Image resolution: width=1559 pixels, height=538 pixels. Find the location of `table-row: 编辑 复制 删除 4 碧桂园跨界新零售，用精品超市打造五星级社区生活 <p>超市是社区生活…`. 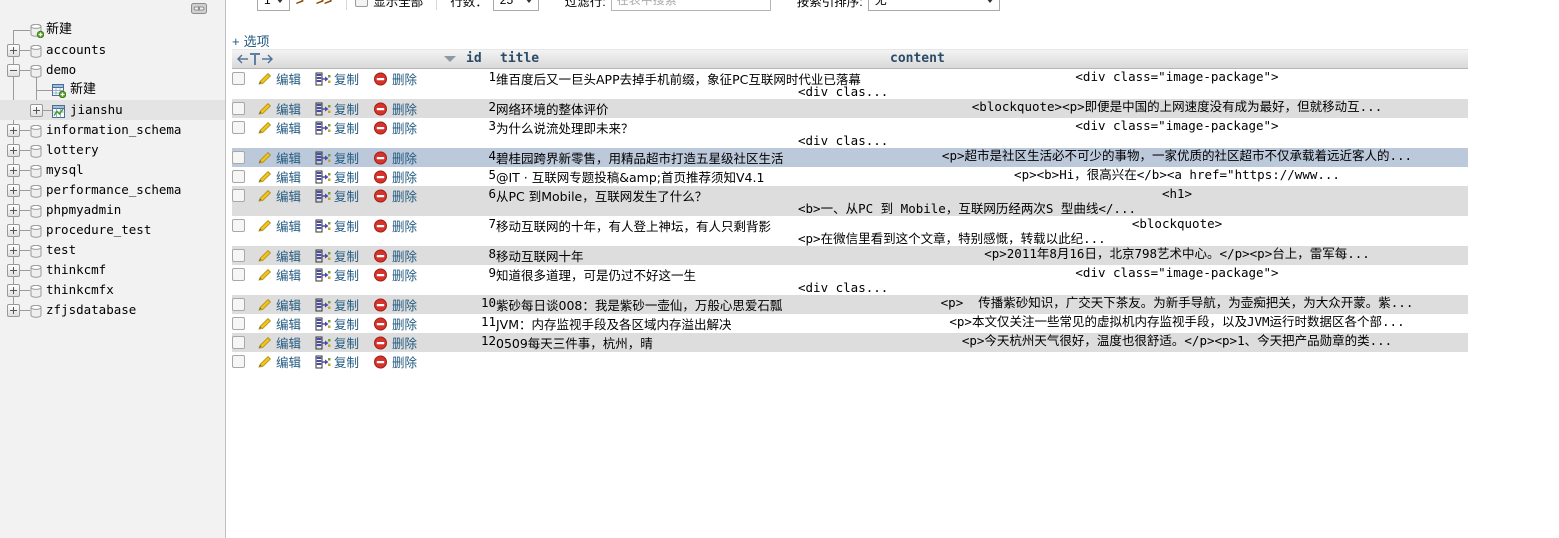

table-row: 编辑 复制 删除 4 碧桂园跨界新零售，用精品超市打造五星级社区生活 <p>超市是社区生活… is located at coordinates (850, 157).